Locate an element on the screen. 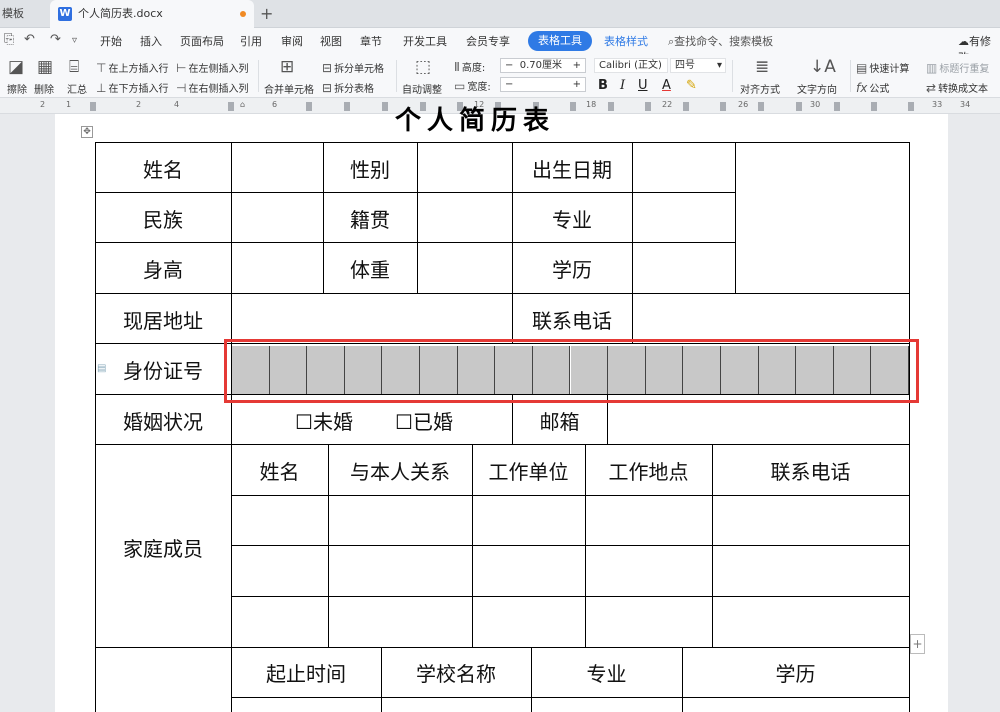 This screenshot has width=1000, height=712. text-direction-icon: ↓A is located at coordinates (823, 67).